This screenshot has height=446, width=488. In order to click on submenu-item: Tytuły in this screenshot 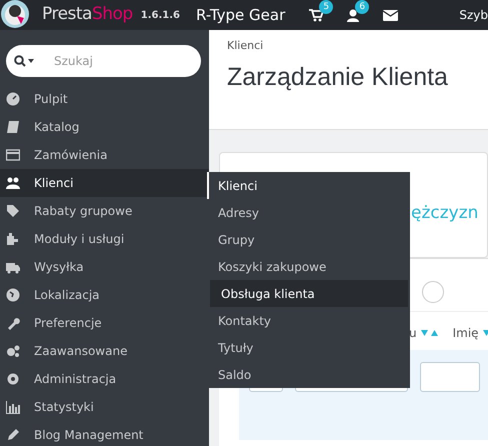, I will do `click(308, 347)`.